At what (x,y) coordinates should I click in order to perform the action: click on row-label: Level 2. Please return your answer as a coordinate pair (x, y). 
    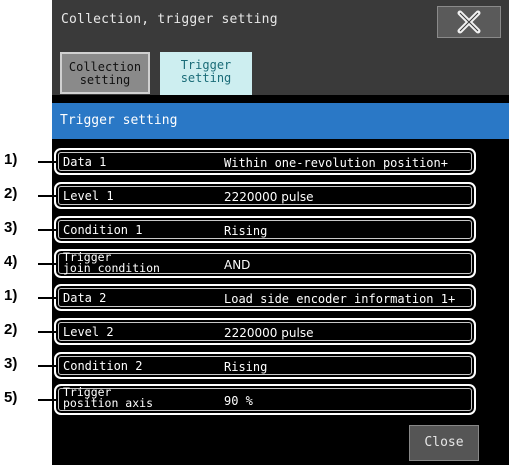
    Looking at the image, I should click on (88, 332).